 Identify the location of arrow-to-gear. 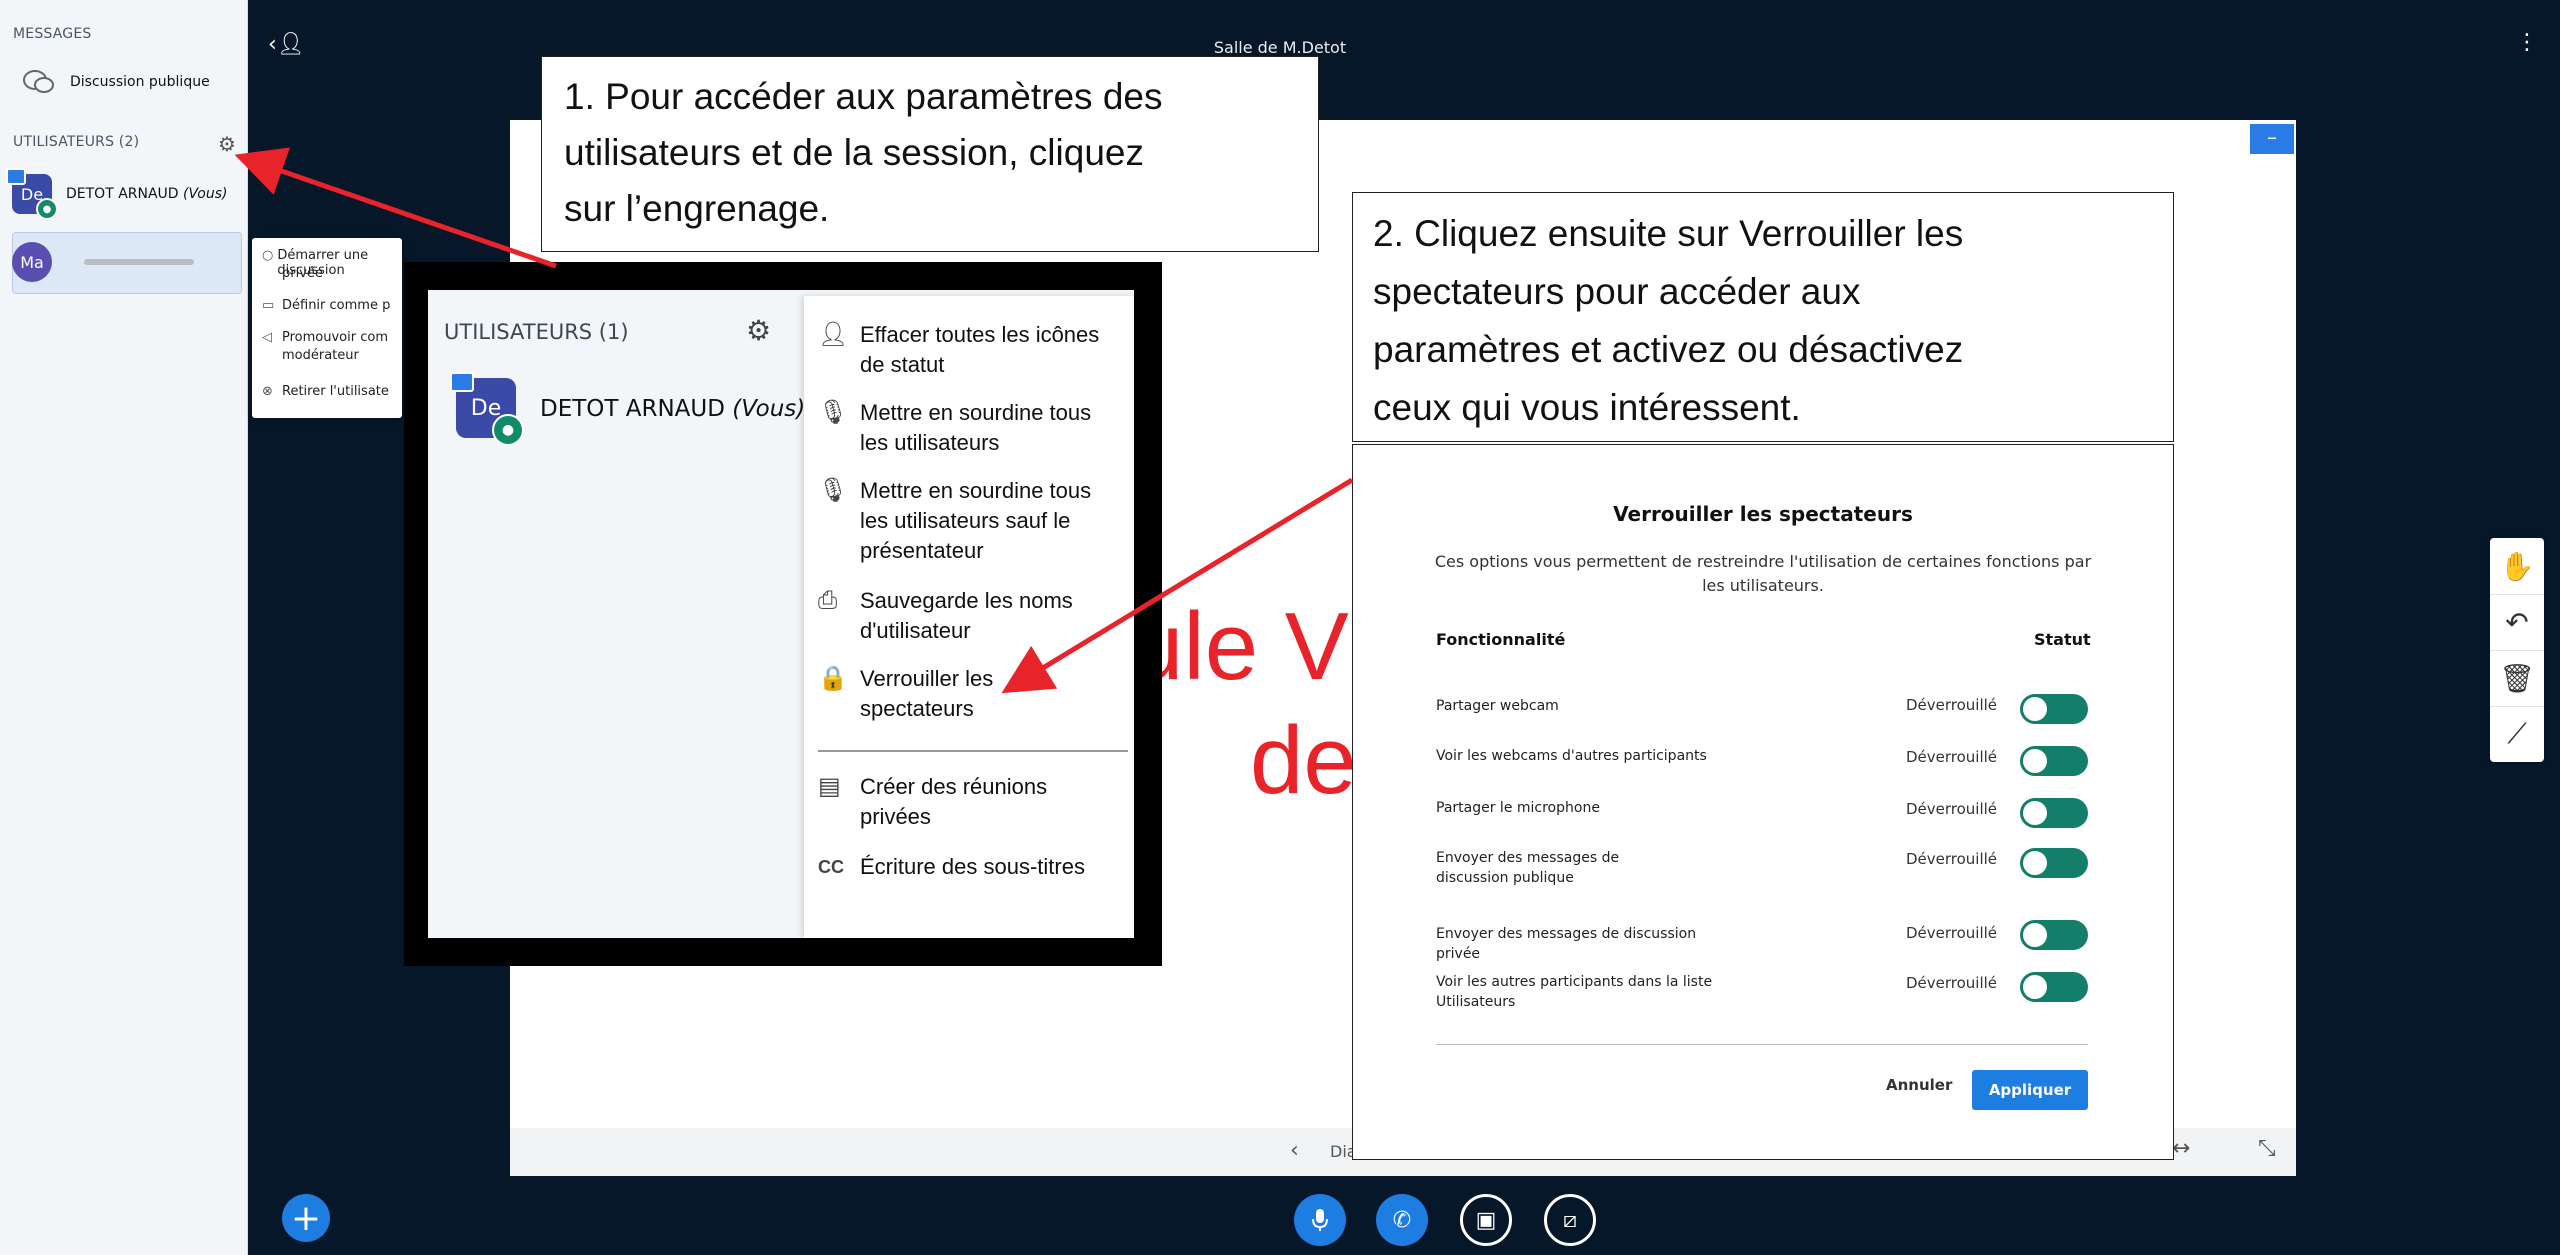
(395, 208).